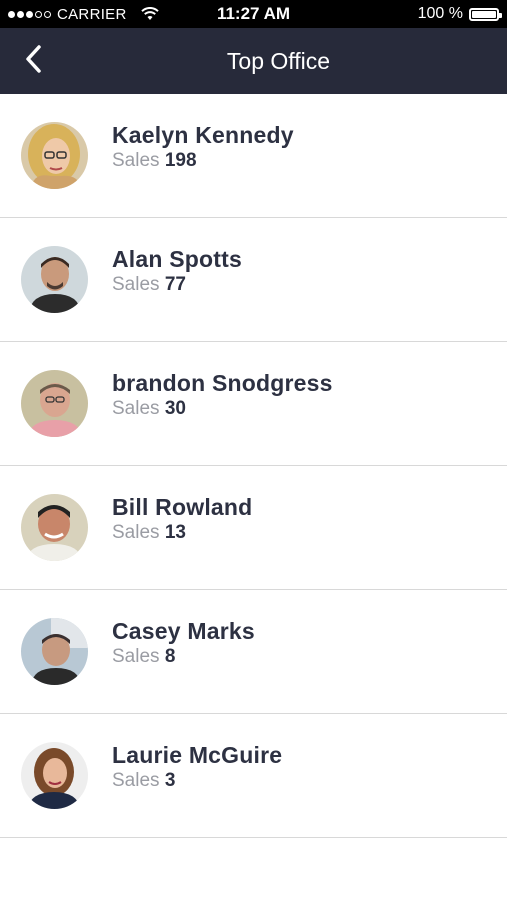 Image resolution: width=507 pixels, height=900 pixels. What do you see at coordinates (440, 13) in the screenshot?
I see `battery-percentage: 100 %` at bounding box center [440, 13].